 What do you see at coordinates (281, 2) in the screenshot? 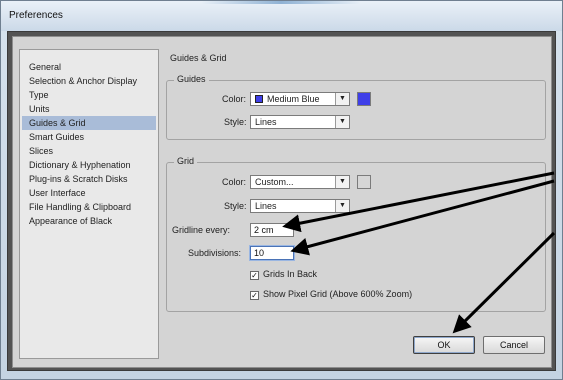
I see `title-bar-highlight` at bounding box center [281, 2].